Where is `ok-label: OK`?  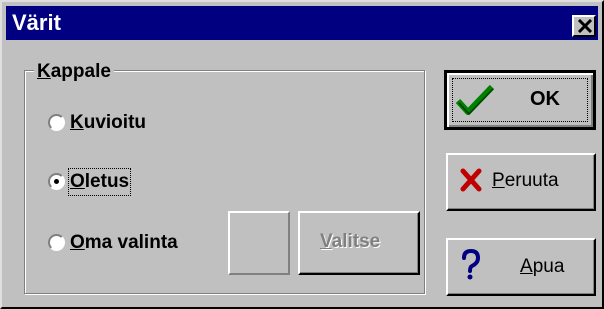
ok-label: OK is located at coordinates (545, 99).